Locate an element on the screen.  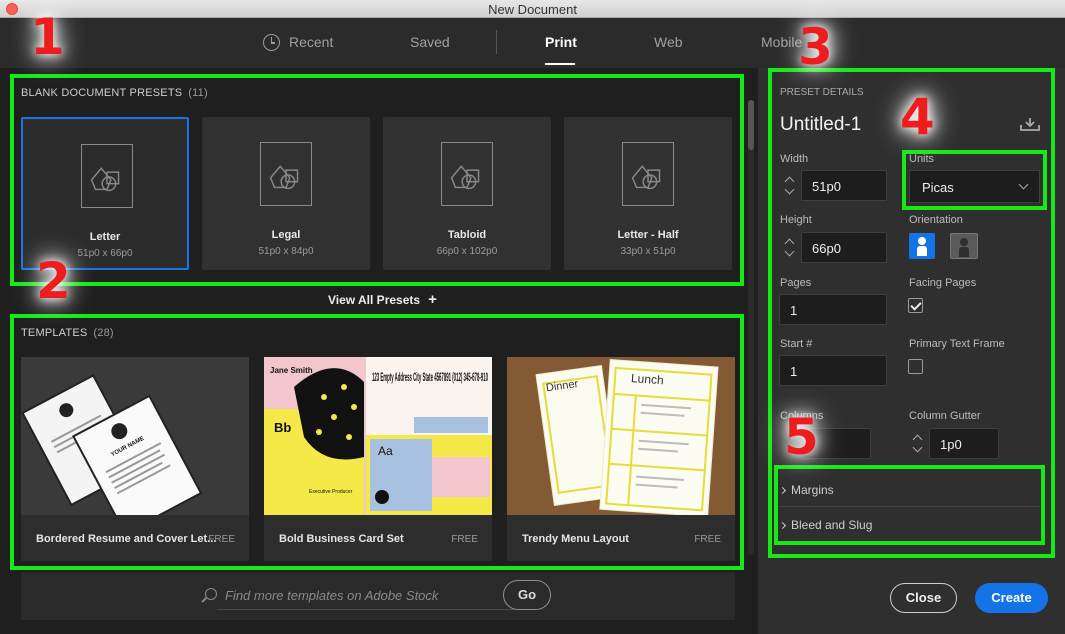
active-tab-indicator is located at coordinates (560, 64).